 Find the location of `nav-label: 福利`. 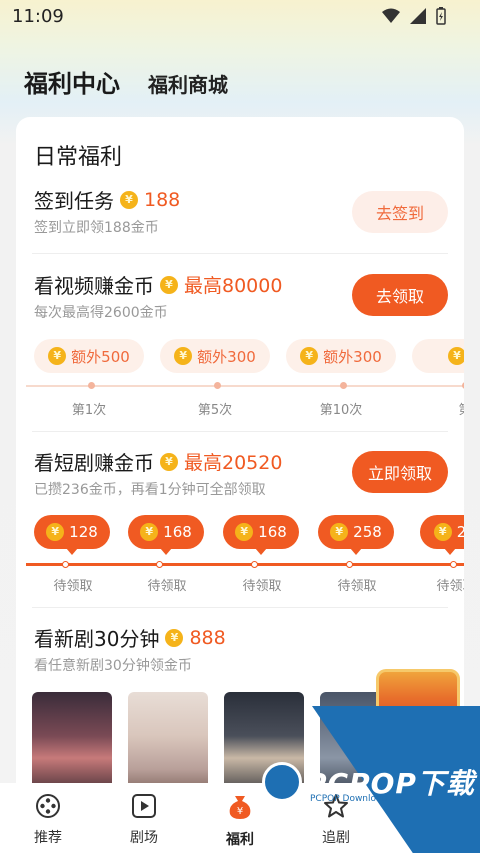

nav-label: 福利 is located at coordinates (240, 840).